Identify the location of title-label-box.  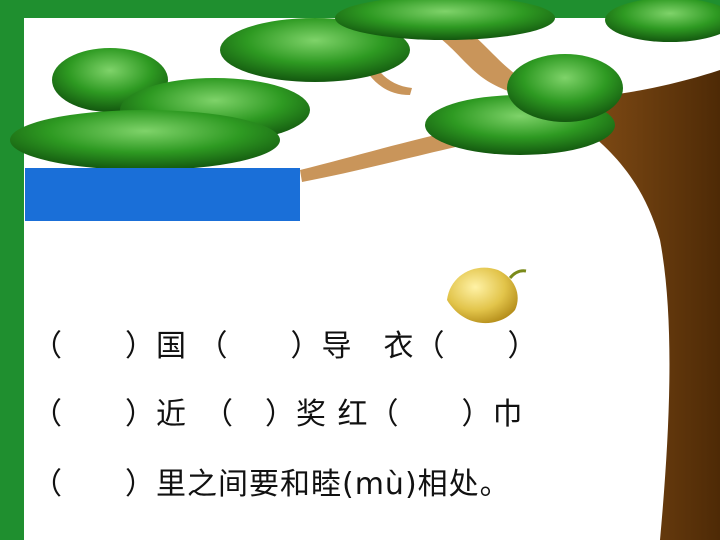
(162, 194).